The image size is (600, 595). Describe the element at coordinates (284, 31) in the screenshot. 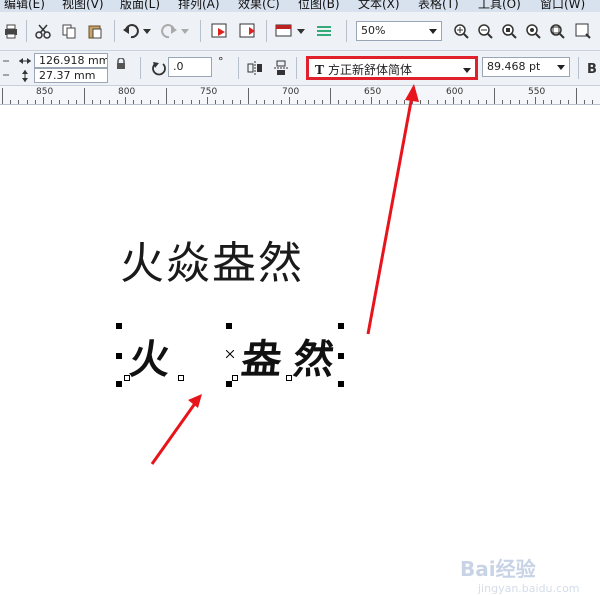

I see `application-launcher-icon` at that location.